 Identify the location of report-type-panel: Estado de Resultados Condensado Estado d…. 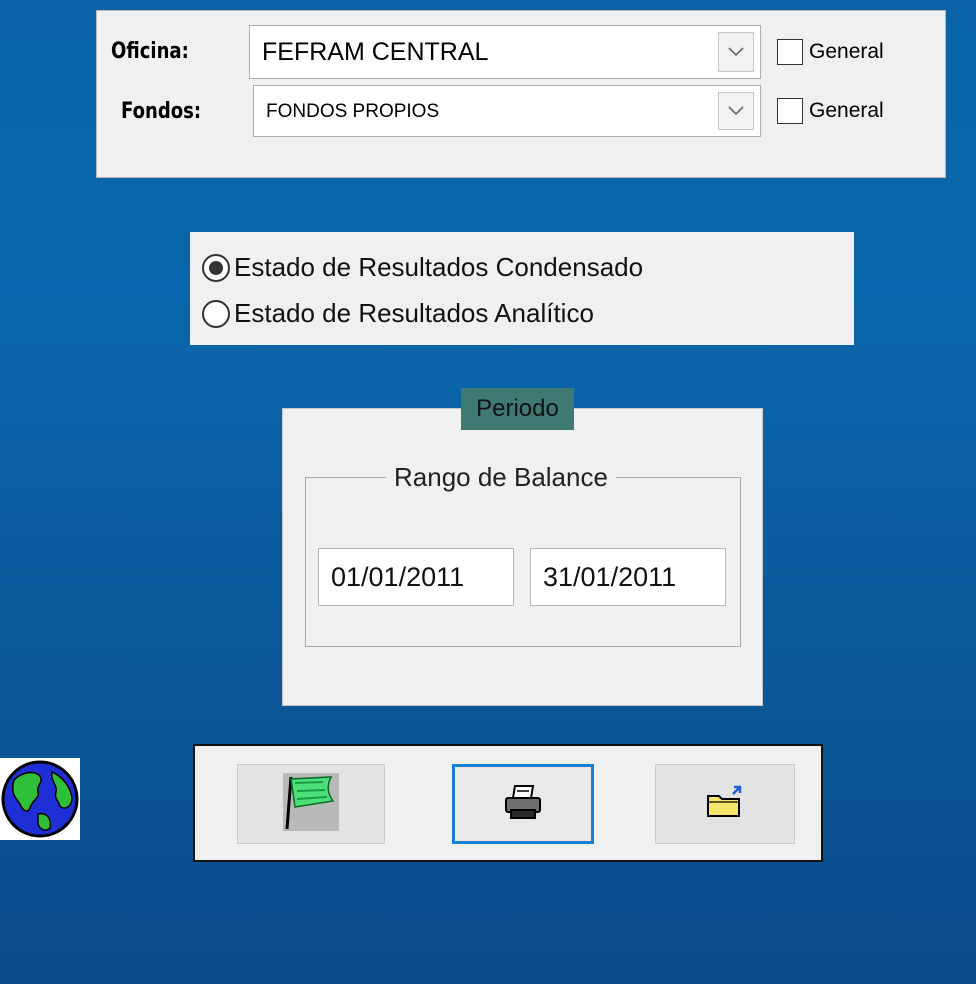
(522, 288).